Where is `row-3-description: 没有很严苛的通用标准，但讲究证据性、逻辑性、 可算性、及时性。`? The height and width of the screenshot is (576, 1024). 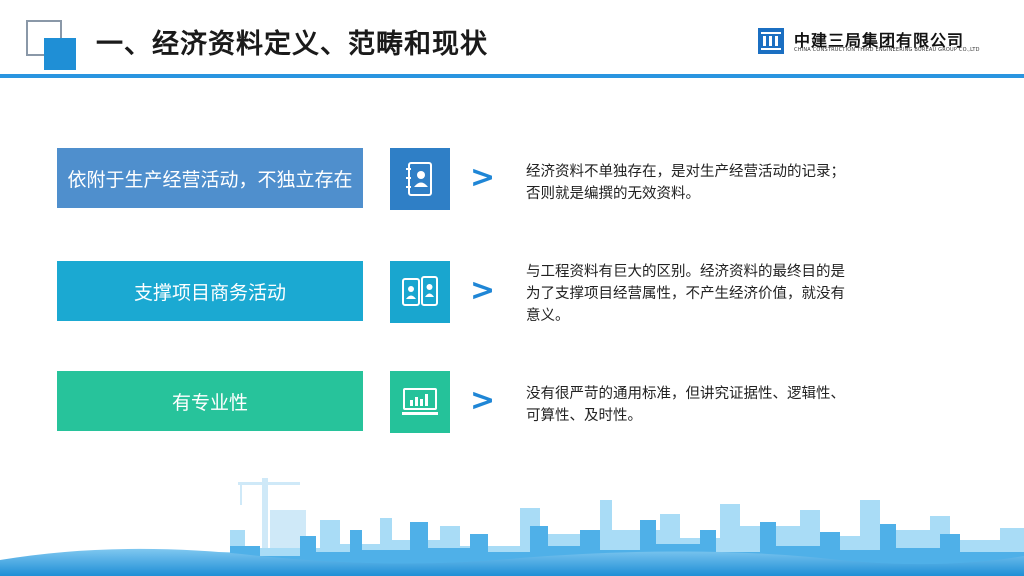 row-3-description: 没有很严苛的通用标准，但讲究证据性、逻辑性、 可算性、及时性。 is located at coordinates (710, 405).